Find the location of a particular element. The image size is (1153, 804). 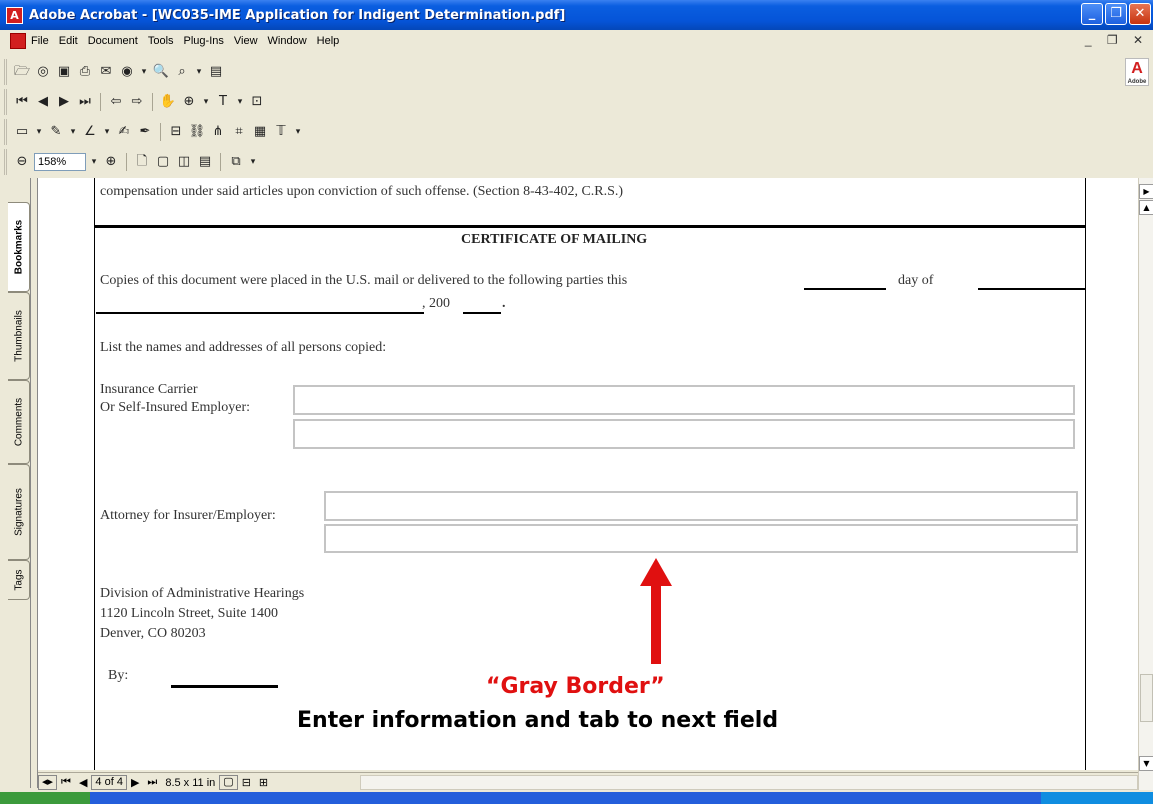

actual-size-icon: 🗋 is located at coordinates (142, 162).